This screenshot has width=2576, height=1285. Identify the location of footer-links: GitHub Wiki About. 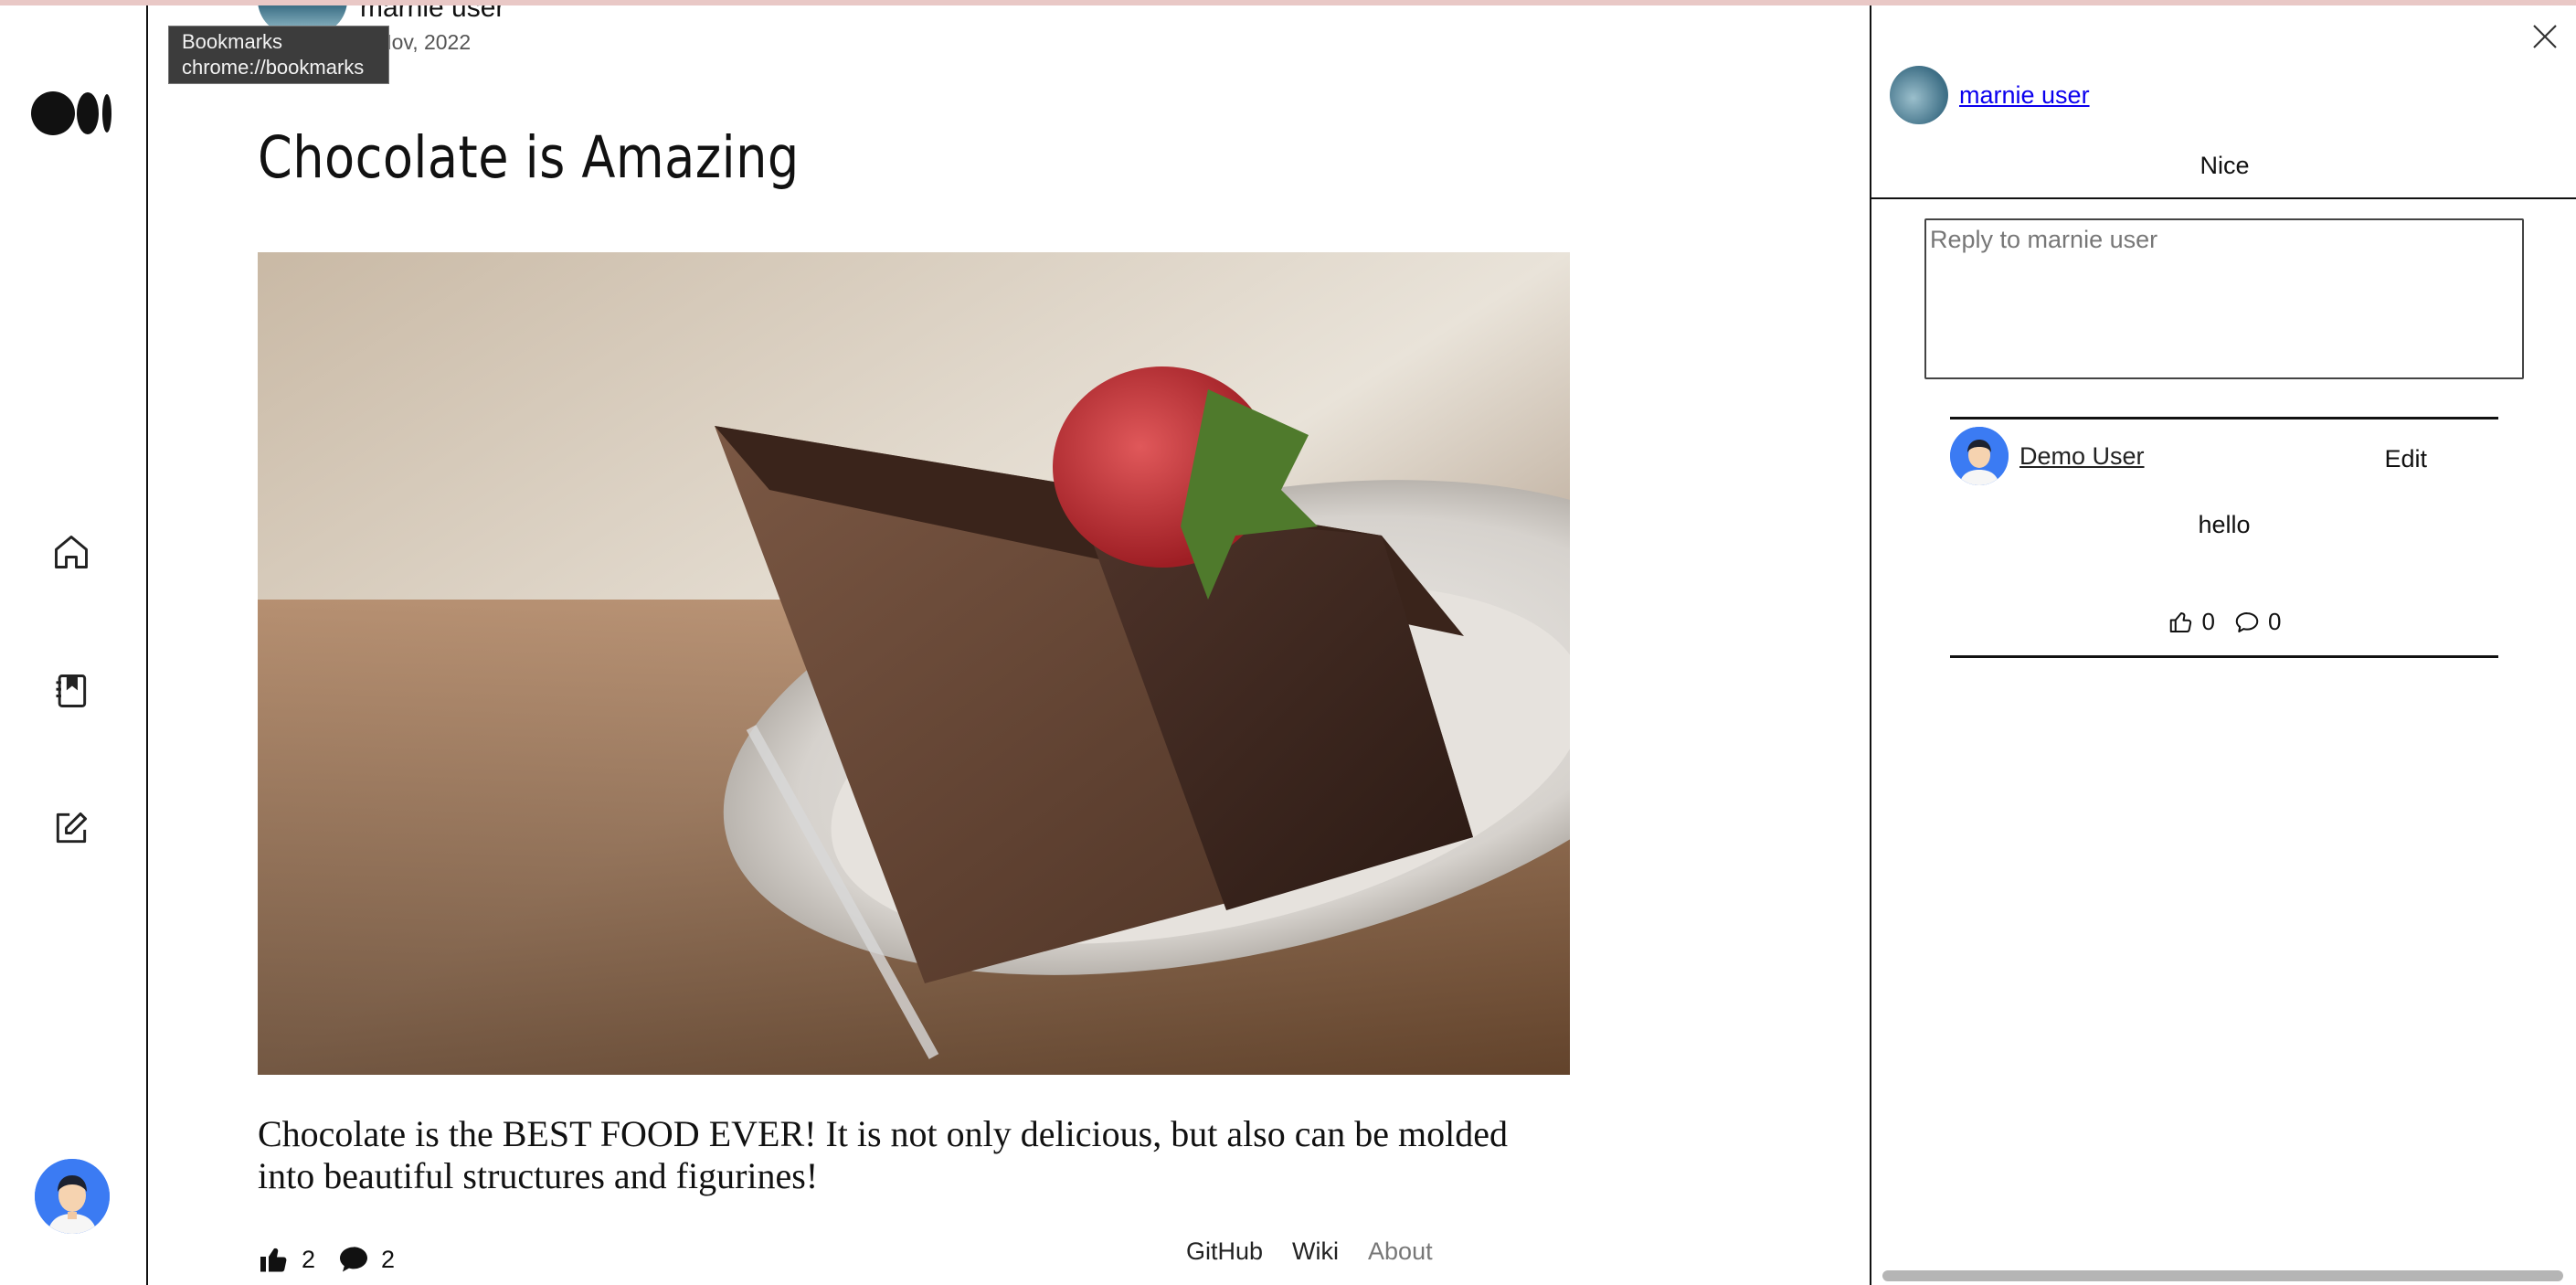
(1324, 1251).